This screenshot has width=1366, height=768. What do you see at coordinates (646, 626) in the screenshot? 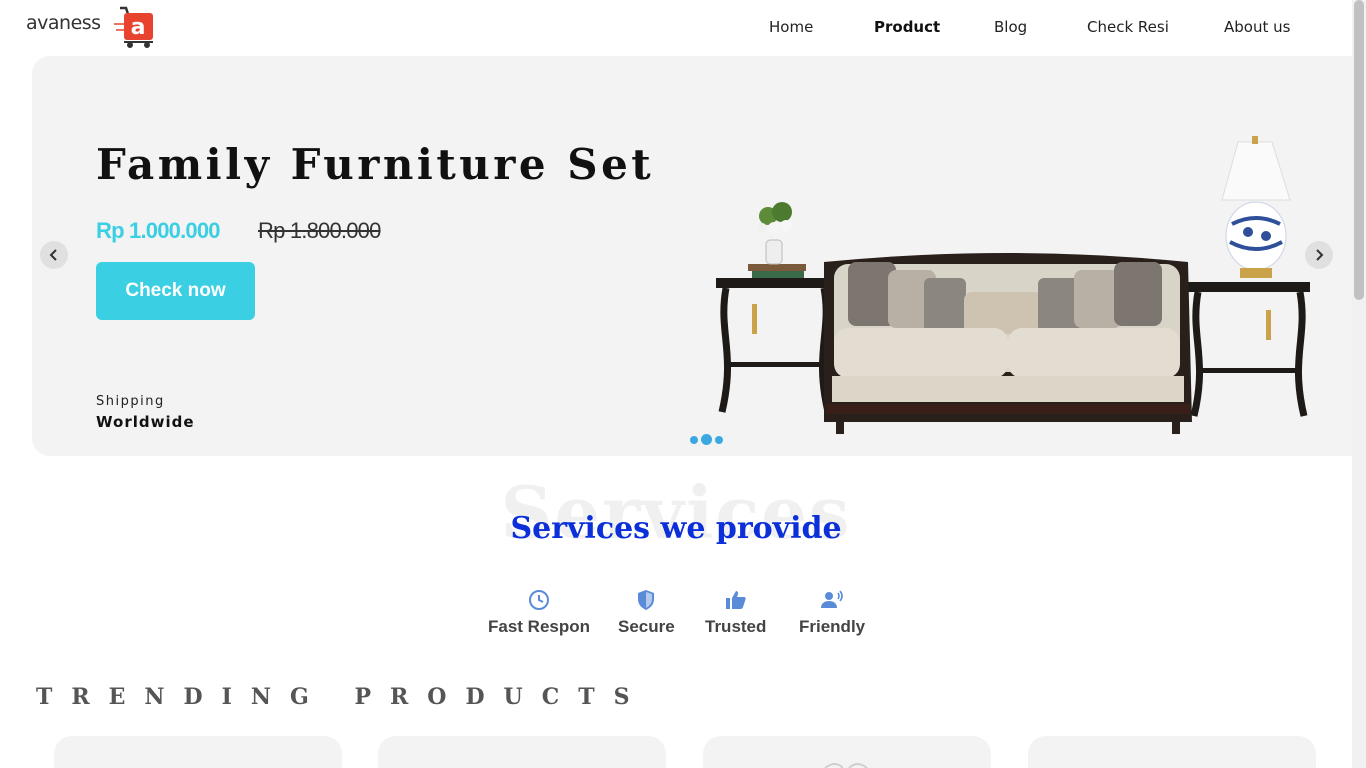
I see `service-label: Secure` at bounding box center [646, 626].